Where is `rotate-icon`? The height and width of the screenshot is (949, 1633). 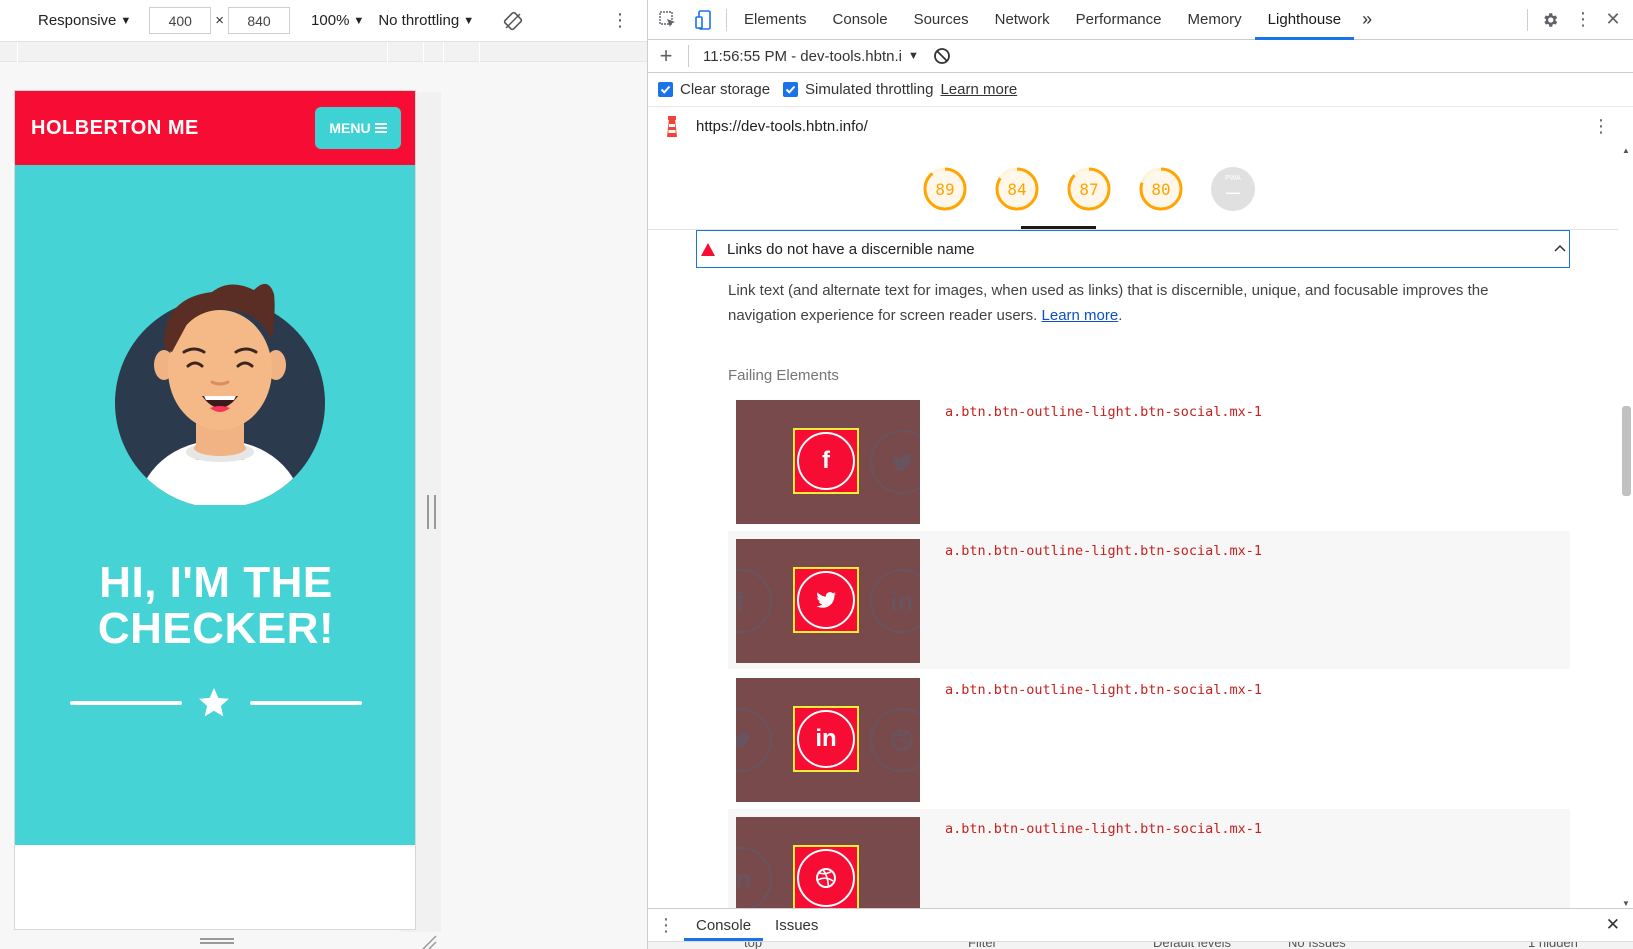
rotate-icon is located at coordinates (513, 21).